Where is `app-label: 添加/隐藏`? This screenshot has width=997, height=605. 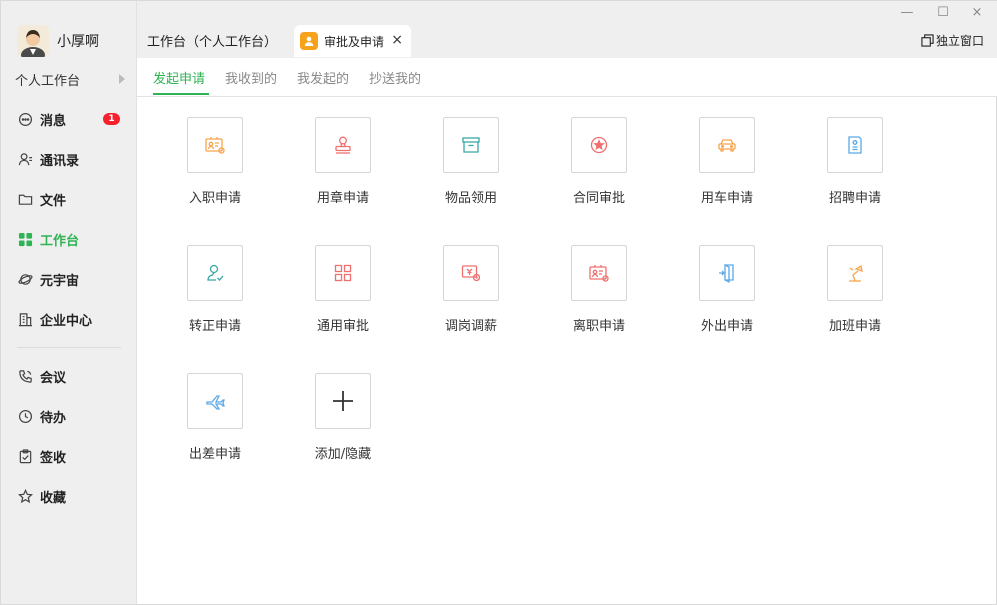
app-label: 添加/隐藏 is located at coordinates (343, 454).